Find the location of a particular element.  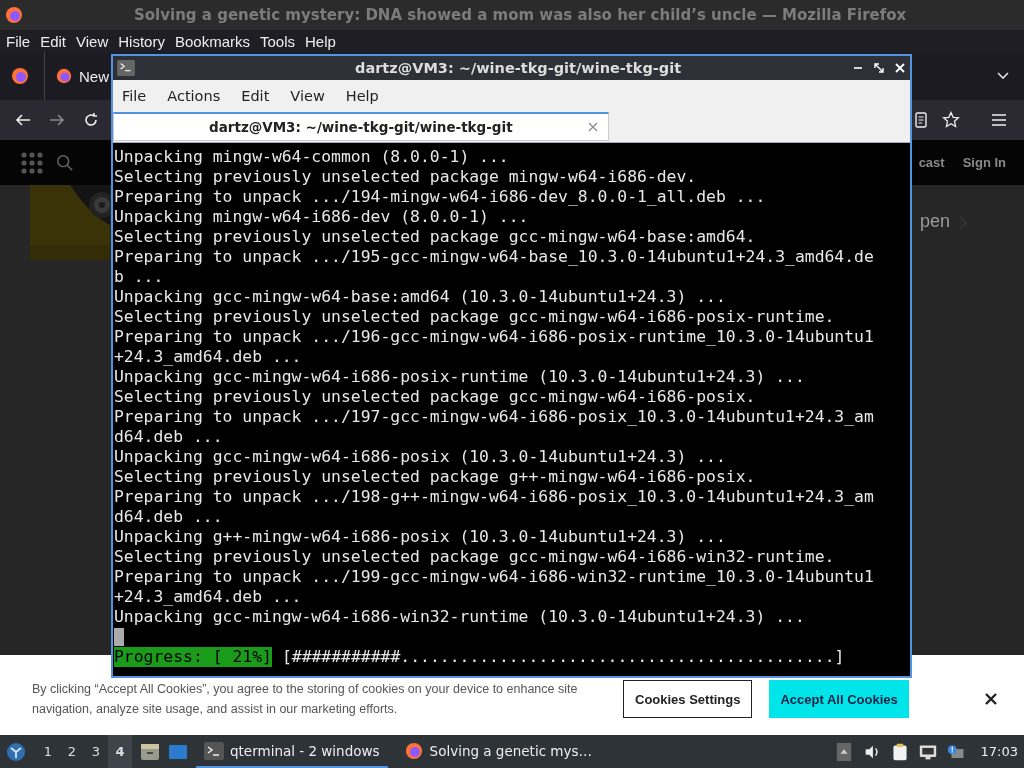

taskbar-button: qterminal - 2 windows is located at coordinates (292, 751).